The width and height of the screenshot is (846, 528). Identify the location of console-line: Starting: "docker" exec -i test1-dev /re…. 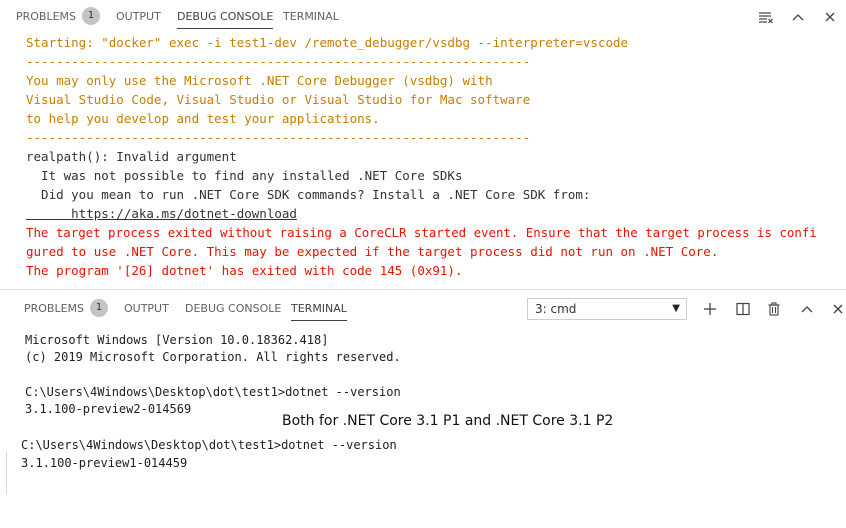
(327, 42).